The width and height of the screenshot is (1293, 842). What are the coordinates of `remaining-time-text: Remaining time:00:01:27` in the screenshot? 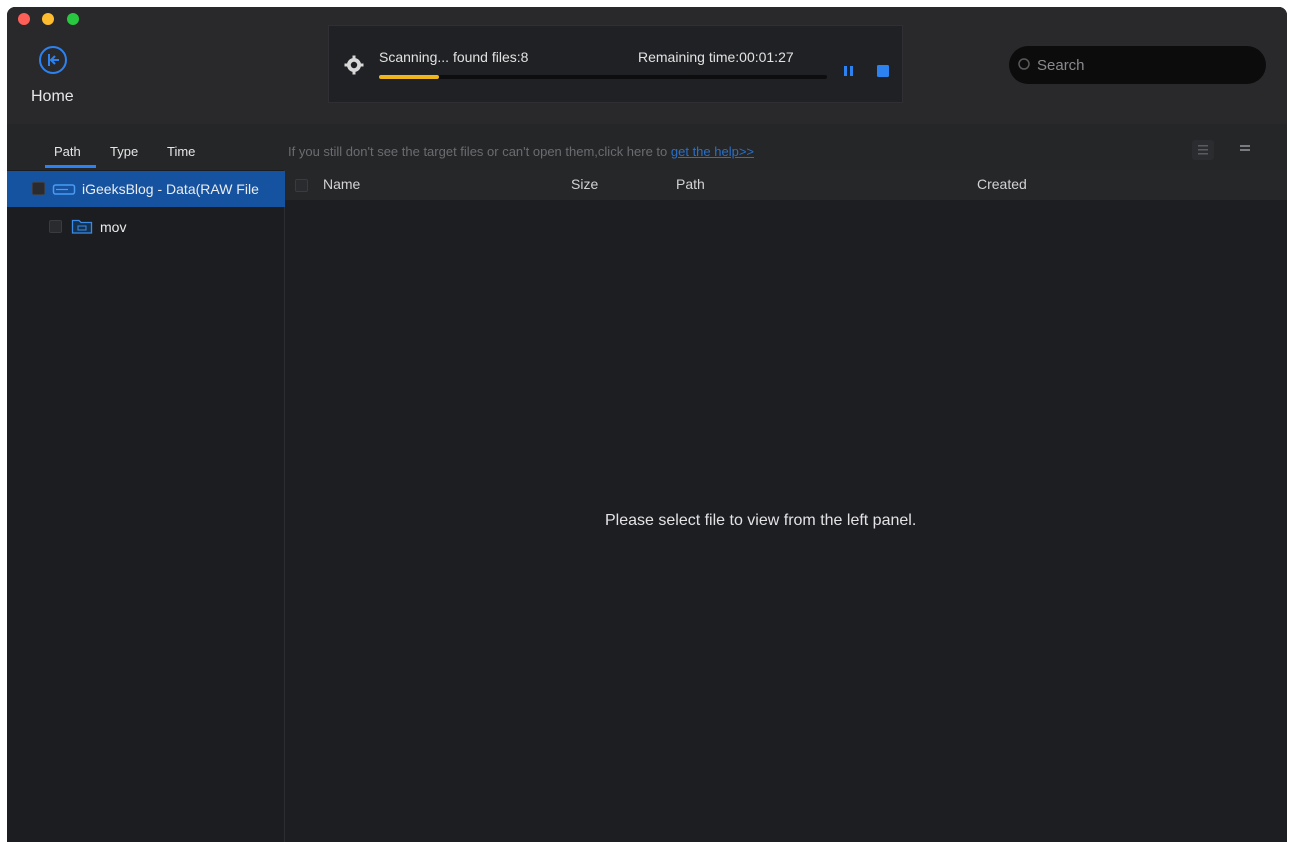 It's located at (716, 57).